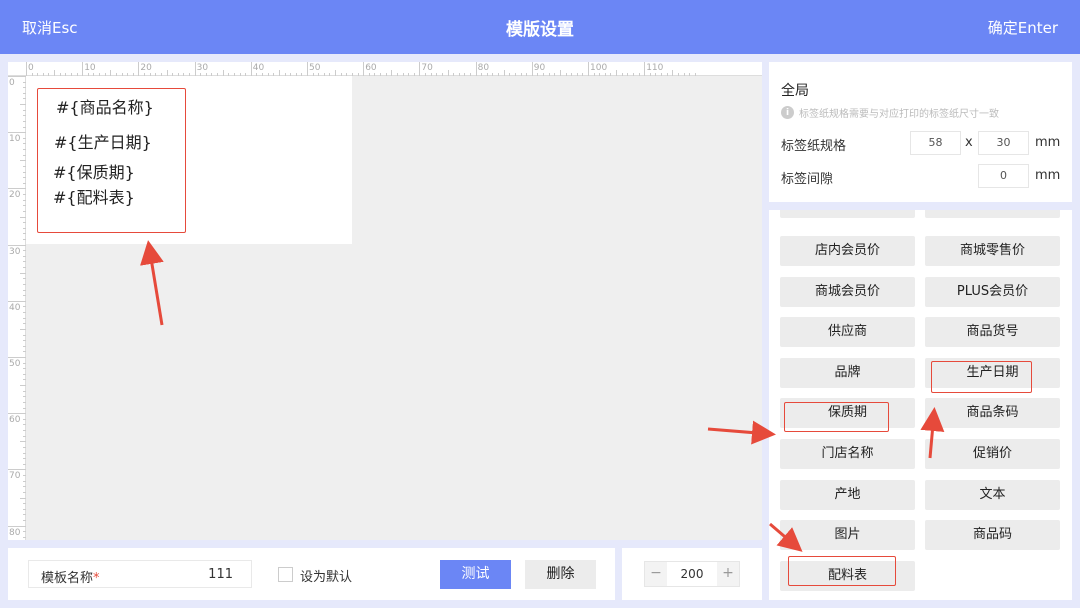 The image size is (1080, 608). What do you see at coordinates (992, 494) in the screenshot?
I see `field-button: 文本` at bounding box center [992, 494].